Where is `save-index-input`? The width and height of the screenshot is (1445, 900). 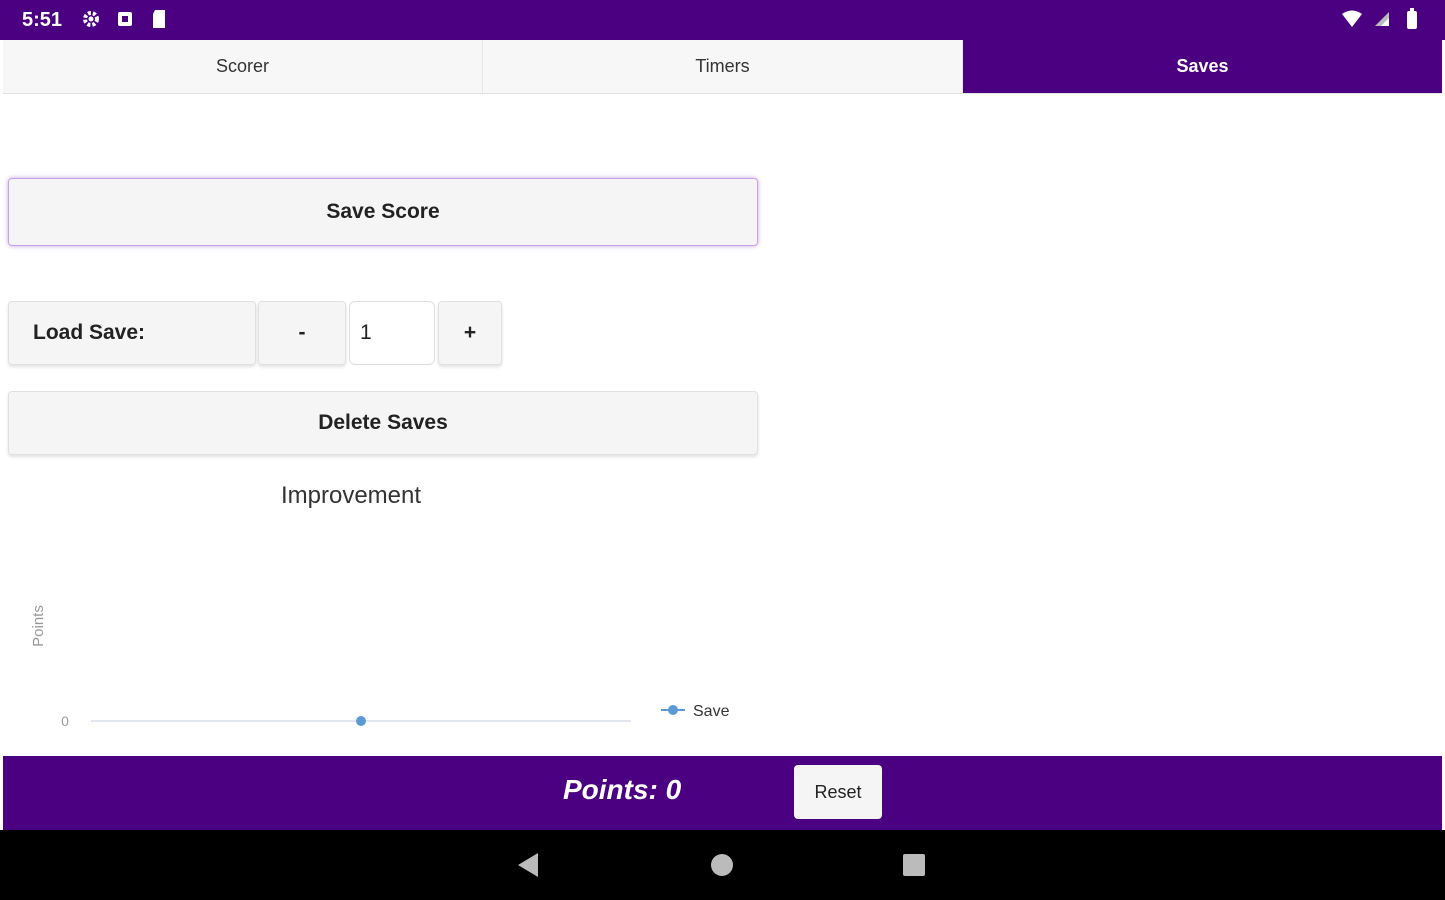 save-index-input is located at coordinates (392, 333).